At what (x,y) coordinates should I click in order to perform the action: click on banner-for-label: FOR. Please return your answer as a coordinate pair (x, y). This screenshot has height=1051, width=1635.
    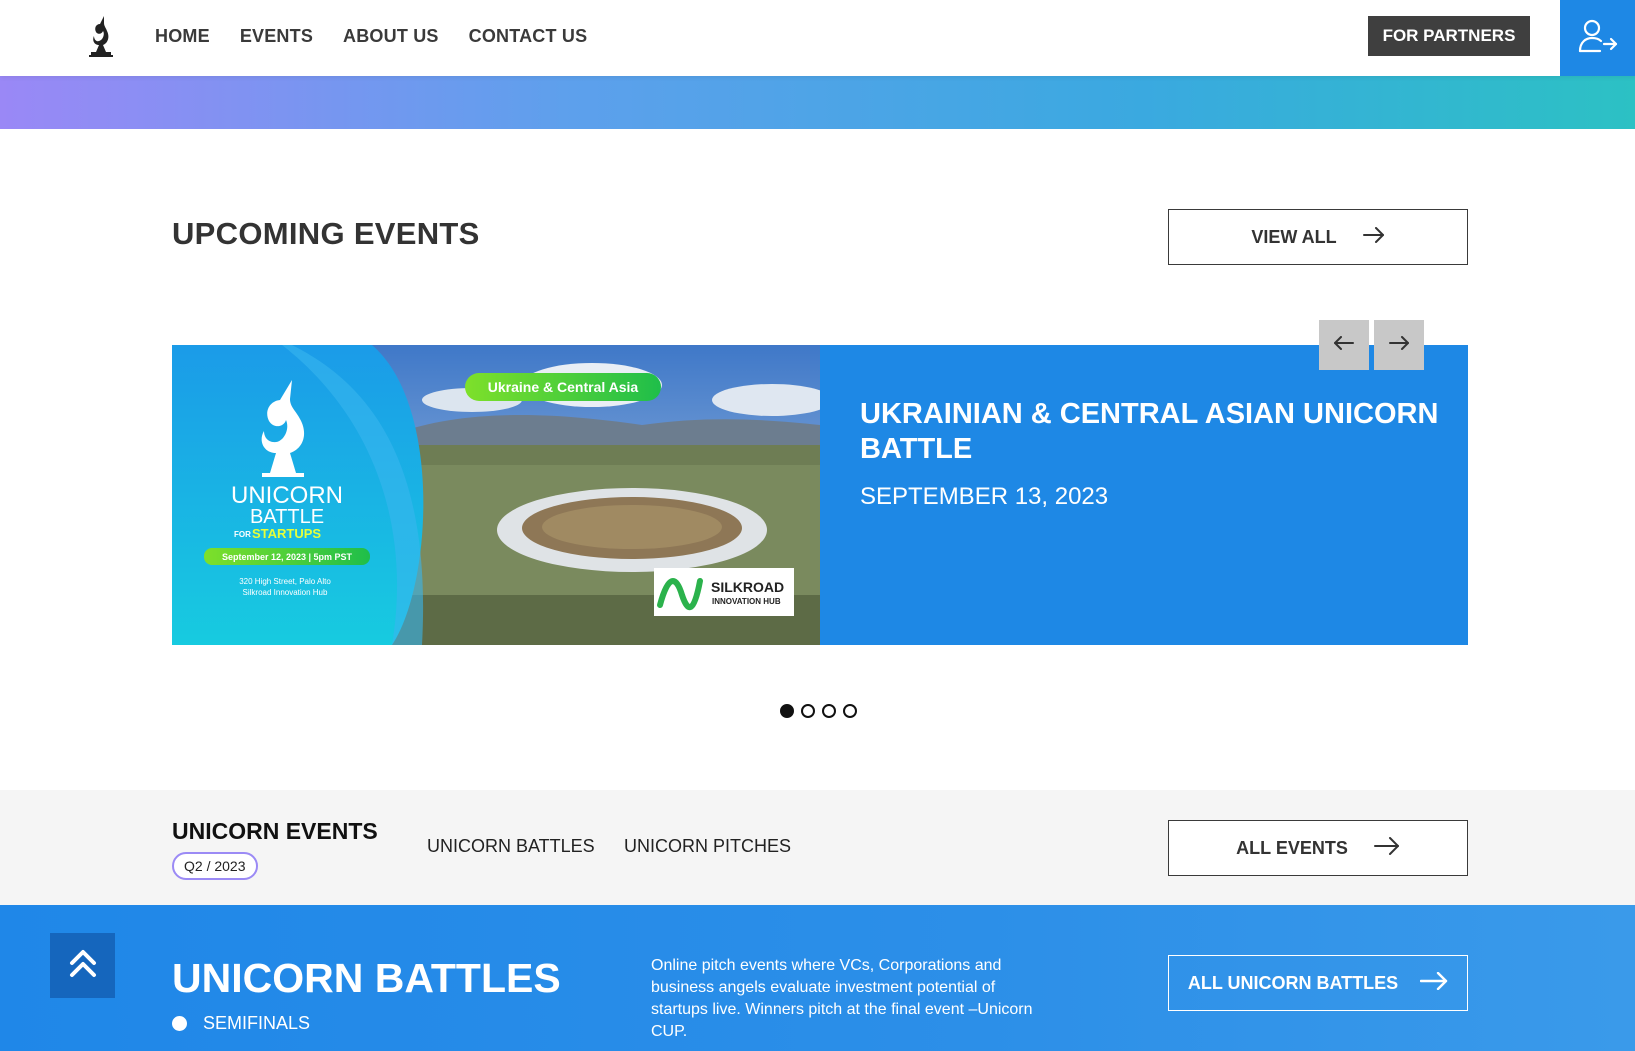
    Looking at the image, I should click on (242, 534).